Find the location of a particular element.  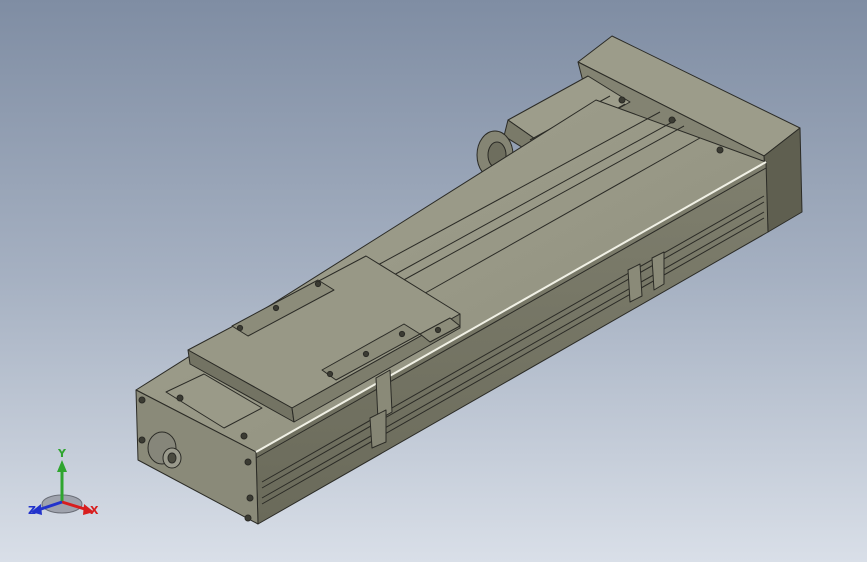

coordinate-triad: Y X Z is located at coordinates (67, 486).